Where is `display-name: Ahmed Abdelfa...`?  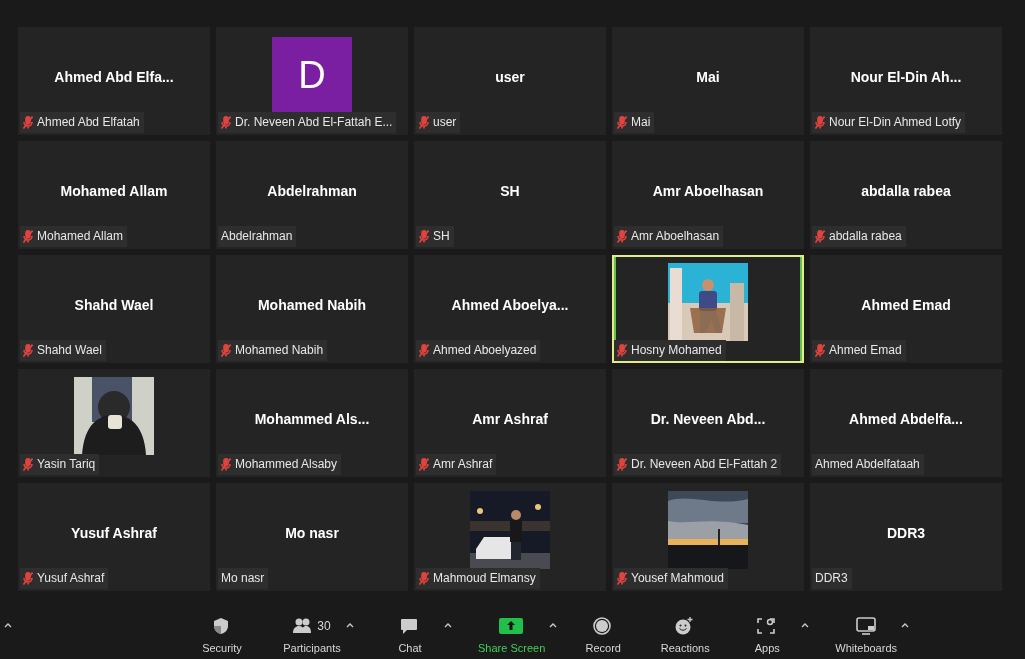 display-name: Ahmed Abdelfa... is located at coordinates (906, 419).